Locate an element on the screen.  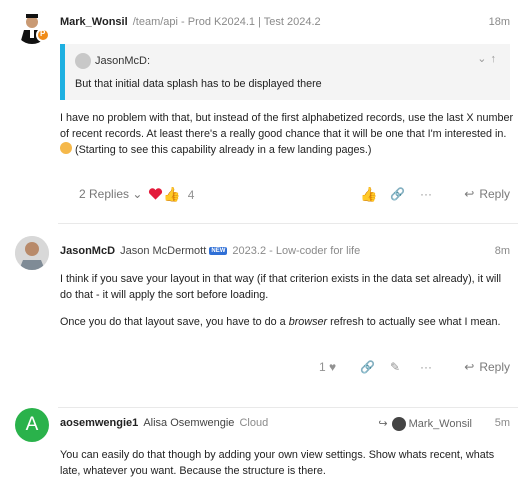
like-count: 1 is located at coordinates (322, 367).